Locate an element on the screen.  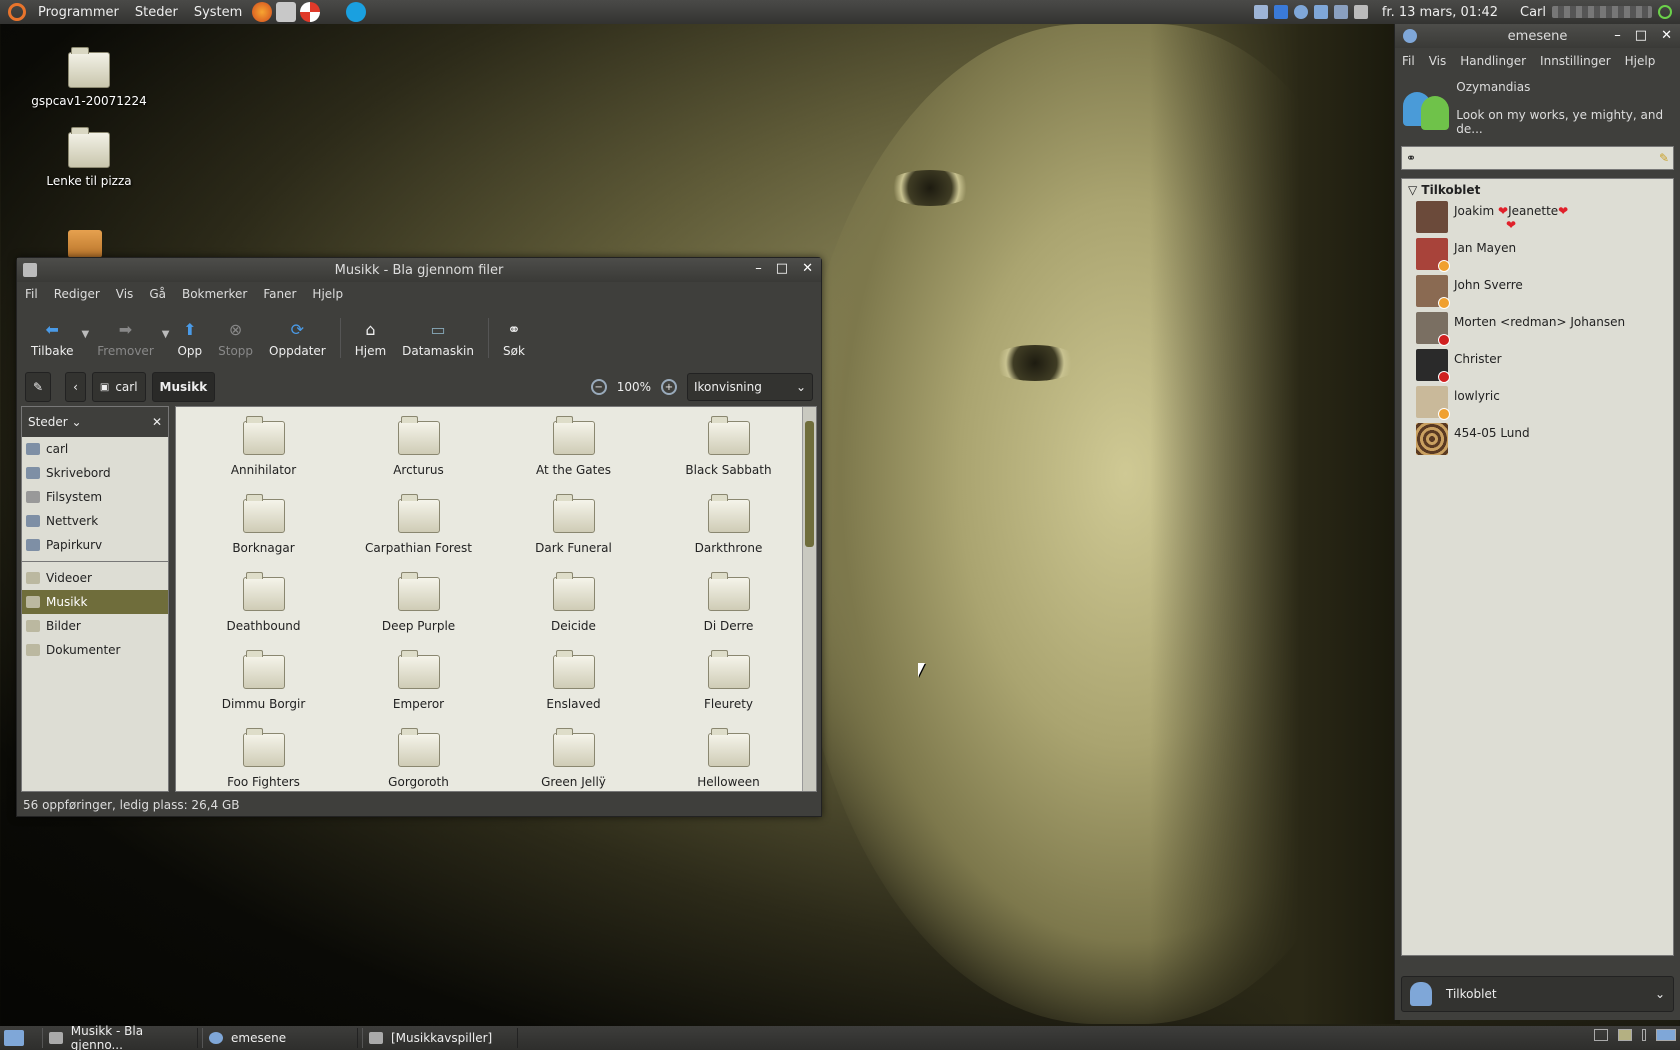
clear-brush-icon: ✎ is located at coordinates (1664, 158).